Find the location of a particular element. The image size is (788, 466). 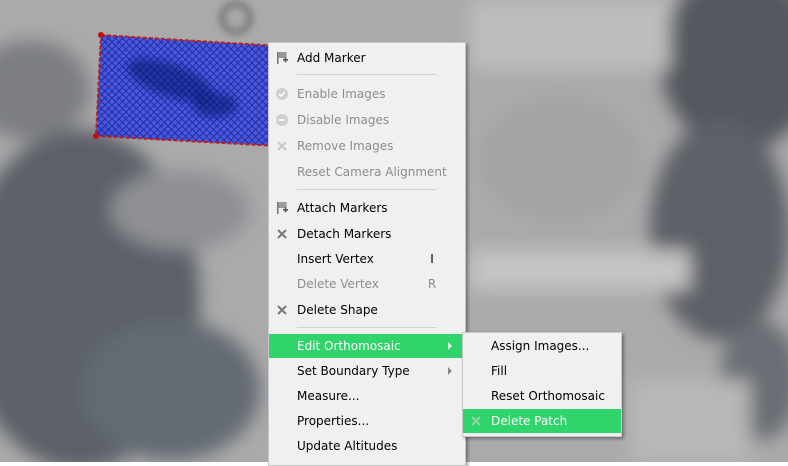

minus-circle-icon is located at coordinates (282, 120).